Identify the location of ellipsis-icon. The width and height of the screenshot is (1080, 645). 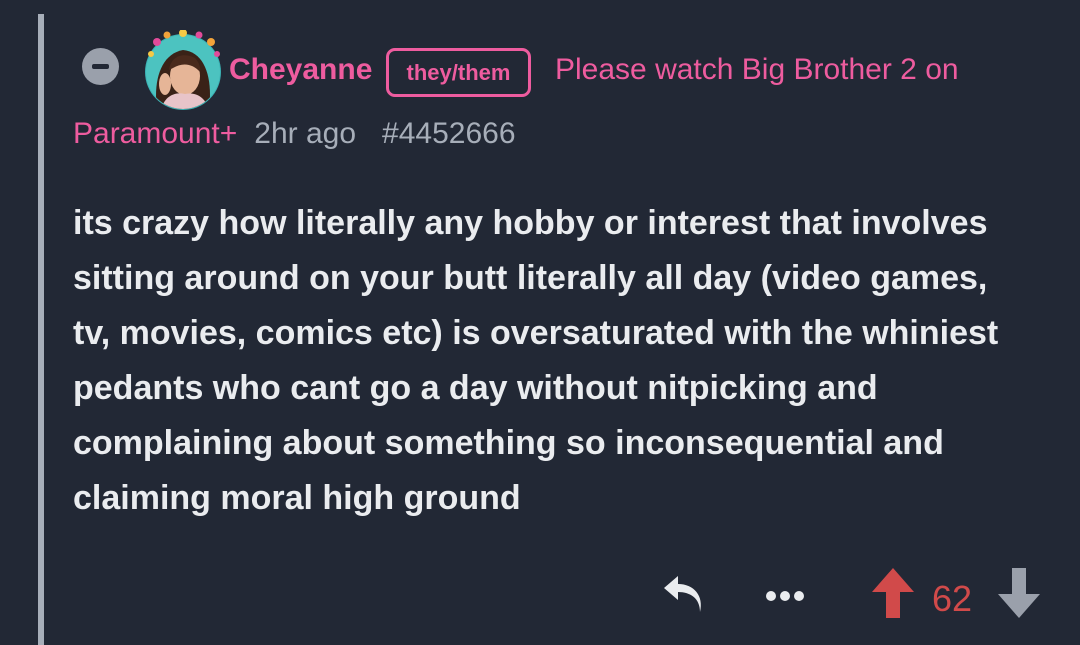
(785, 596).